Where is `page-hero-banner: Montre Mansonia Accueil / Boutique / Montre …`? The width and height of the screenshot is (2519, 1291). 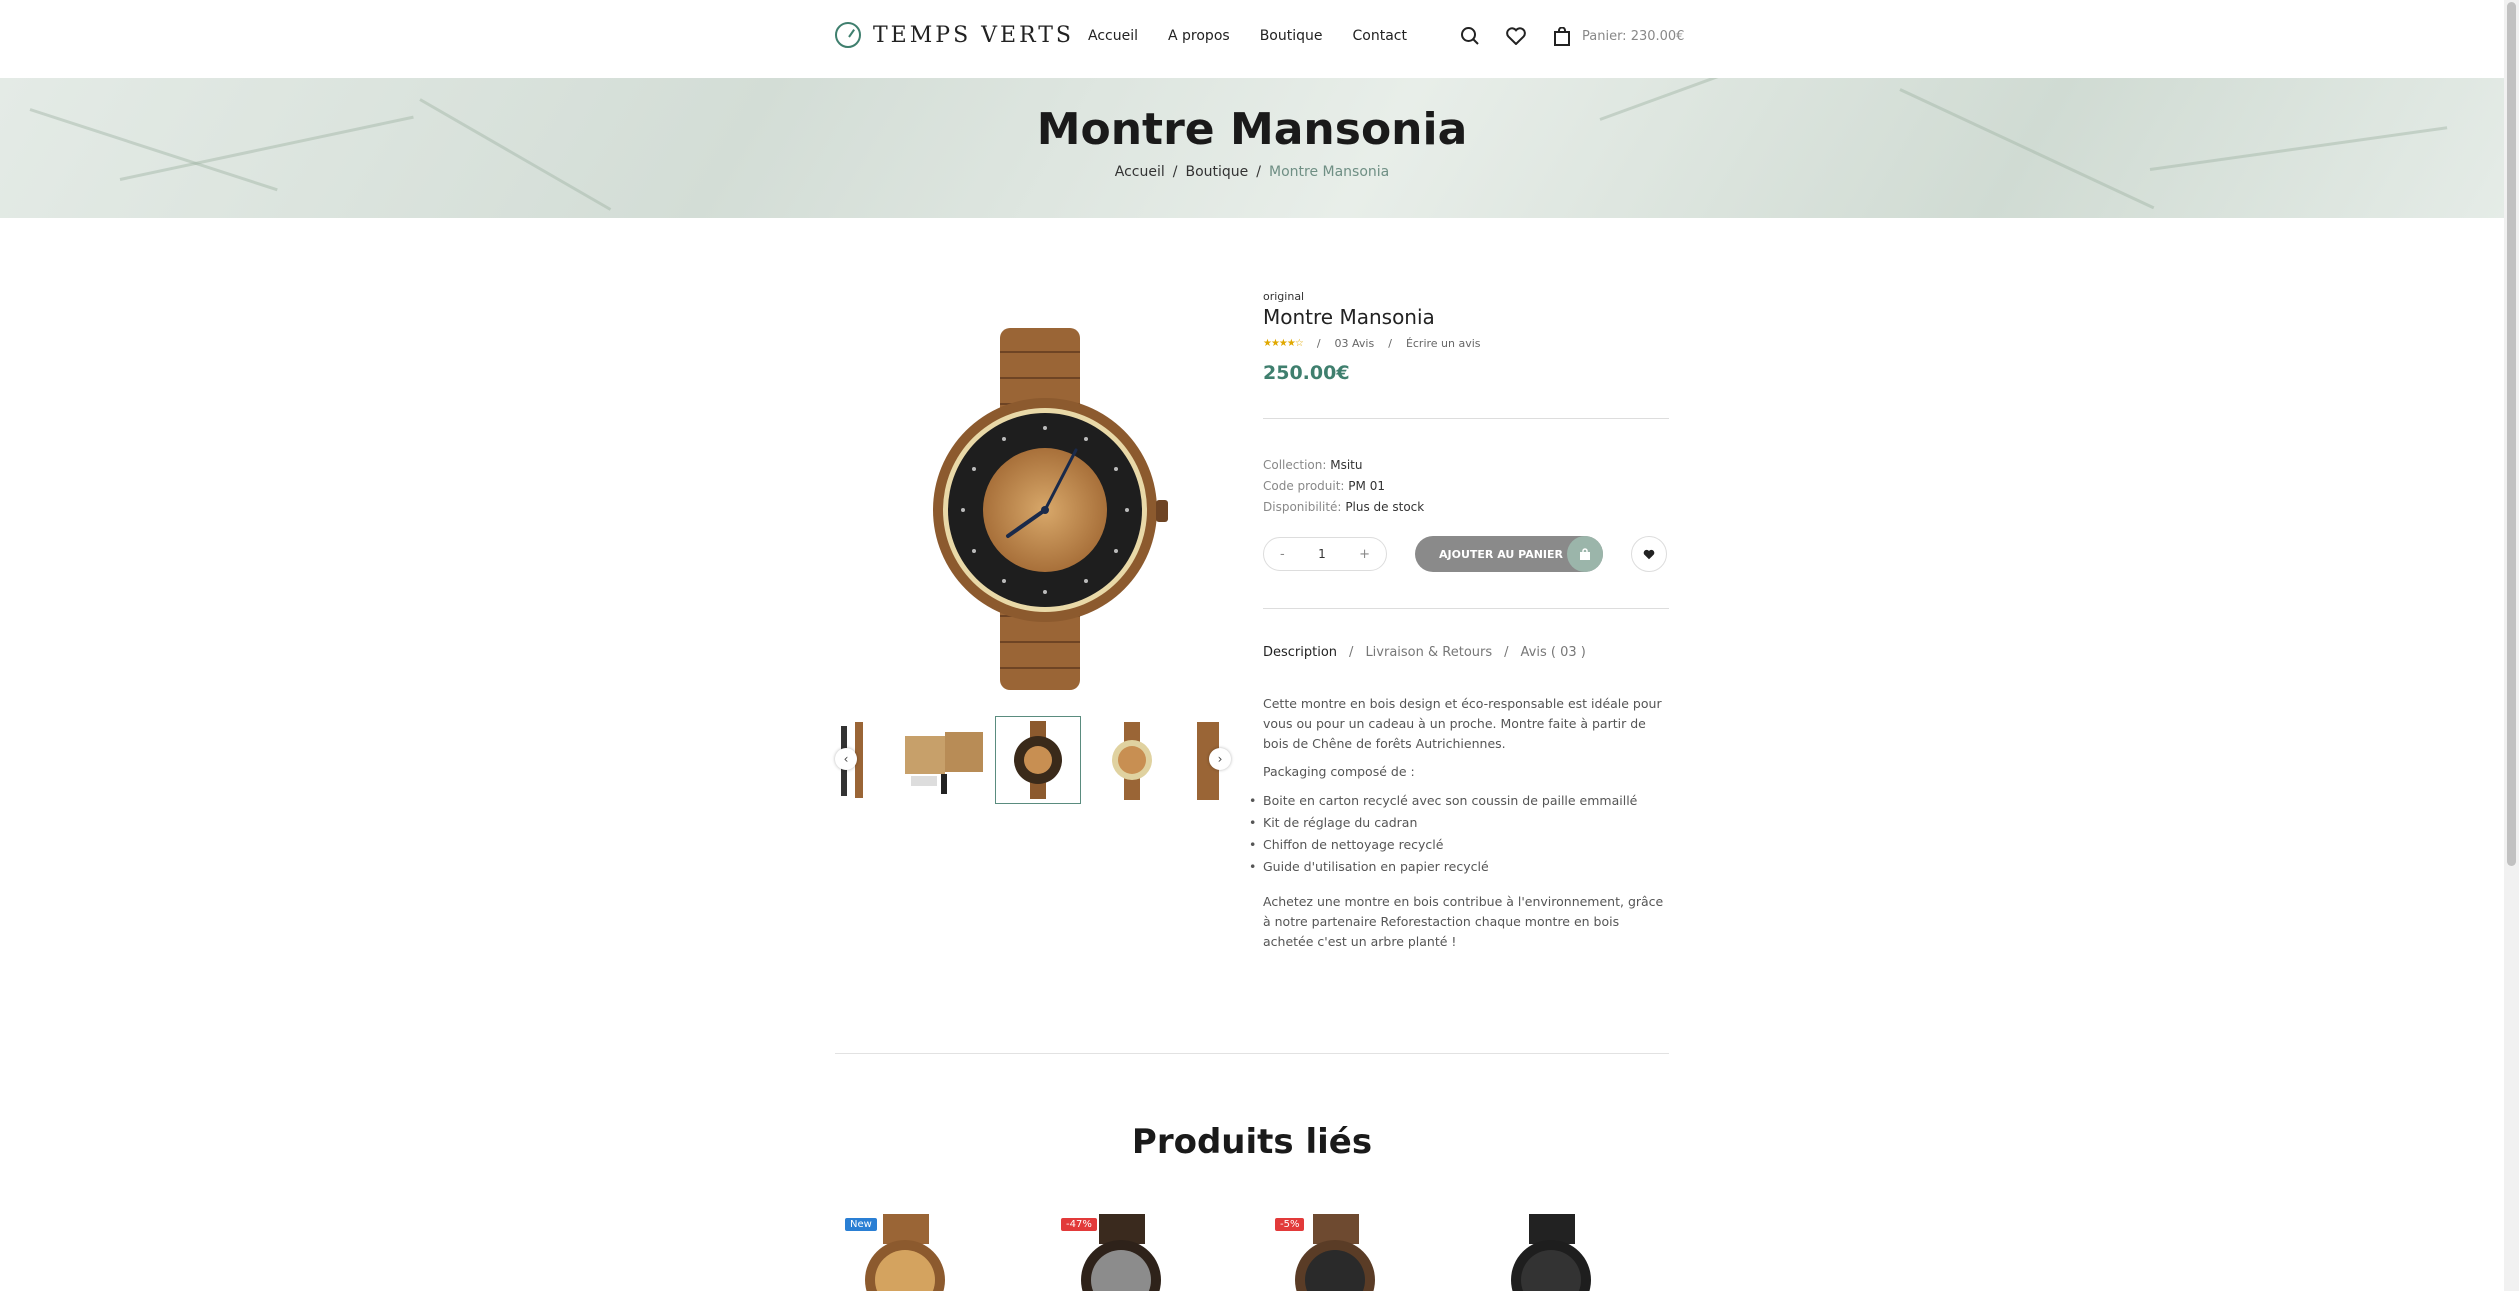
page-hero-banner: Montre Mansonia Accueil / Boutique / Montre … is located at coordinates (1252, 148).